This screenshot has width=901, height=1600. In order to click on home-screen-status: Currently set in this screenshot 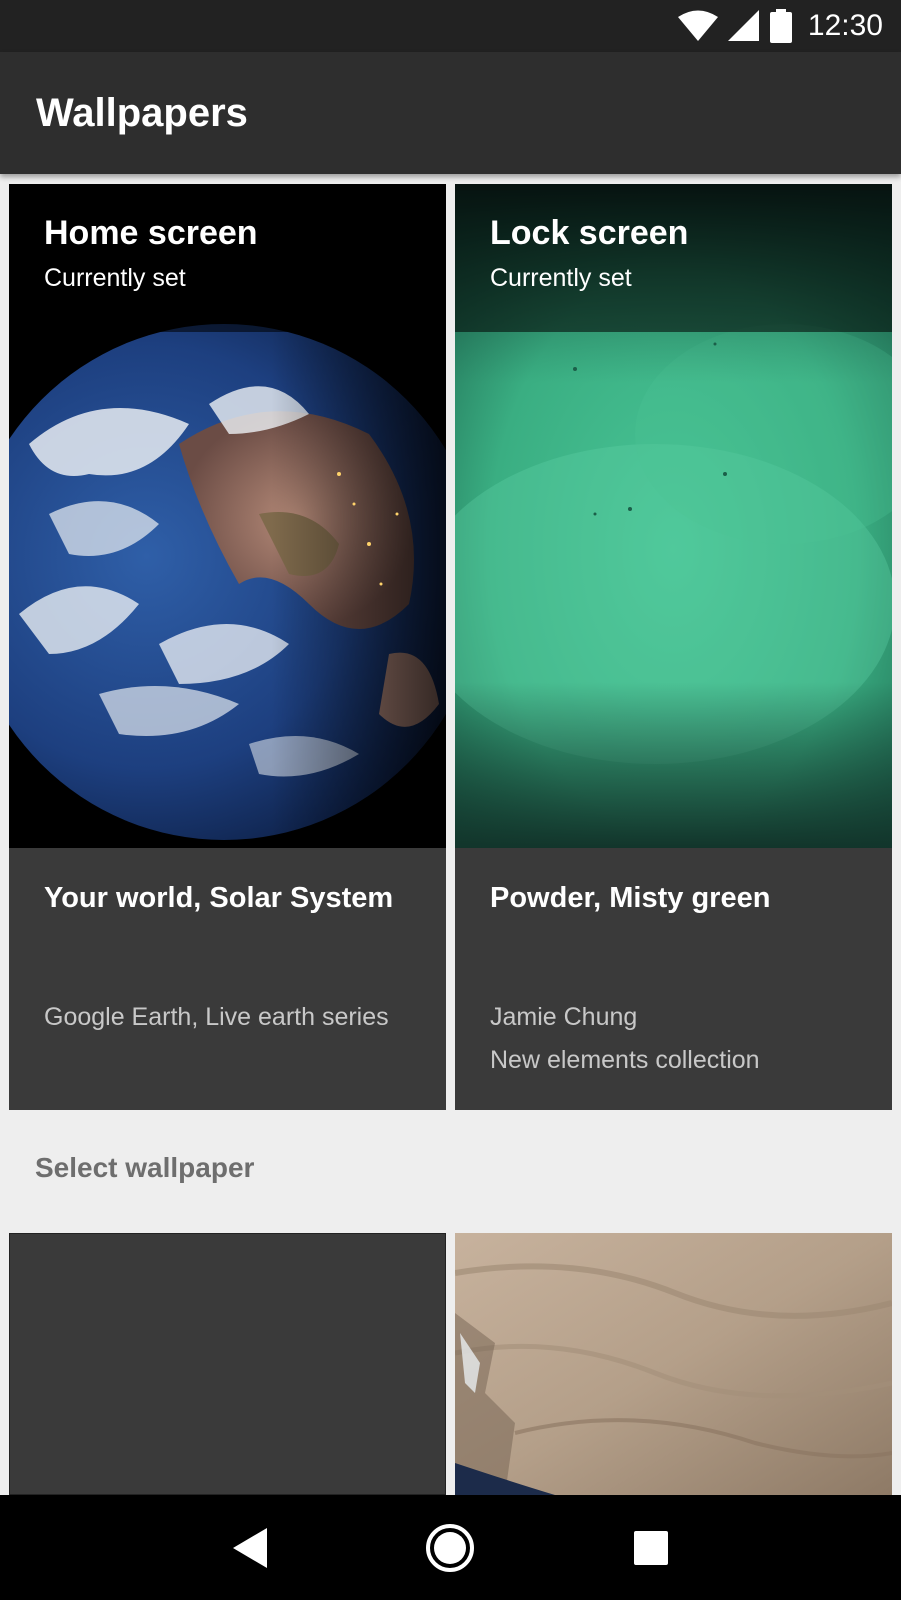, I will do `click(115, 278)`.